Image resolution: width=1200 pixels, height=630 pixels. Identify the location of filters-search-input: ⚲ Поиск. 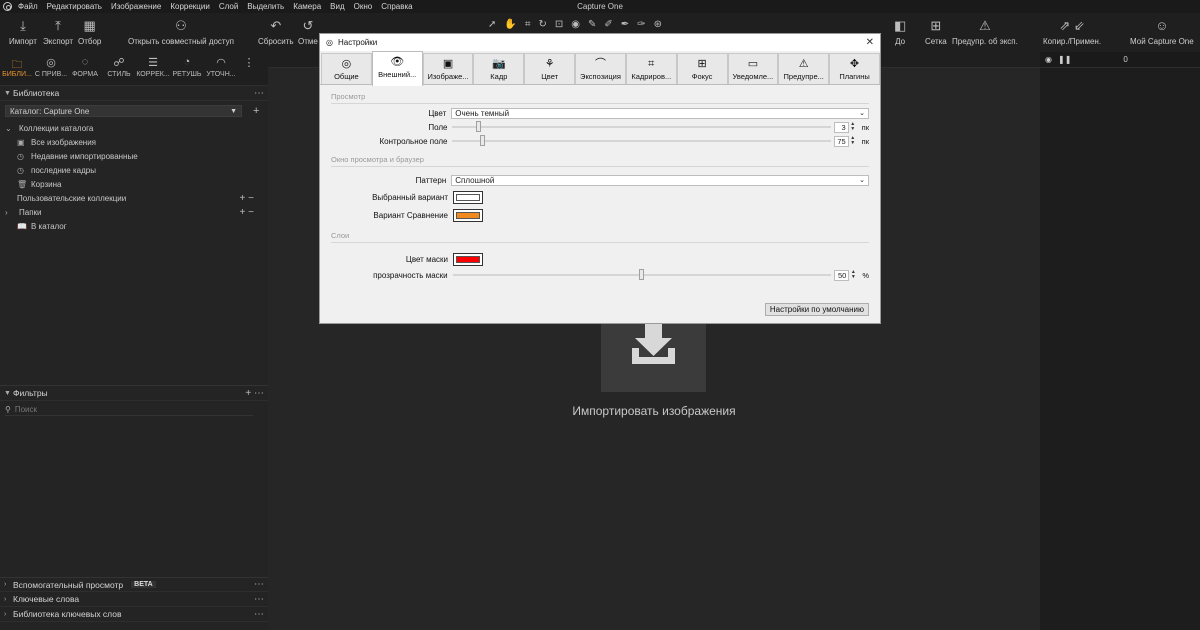
(129, 410).